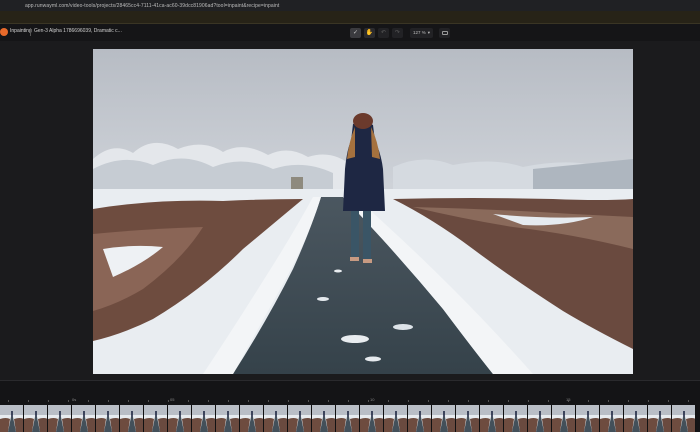  Describe the element at coordinates (74, 399) in the screenshot. I see `ruler-mark: 0s` at that location.